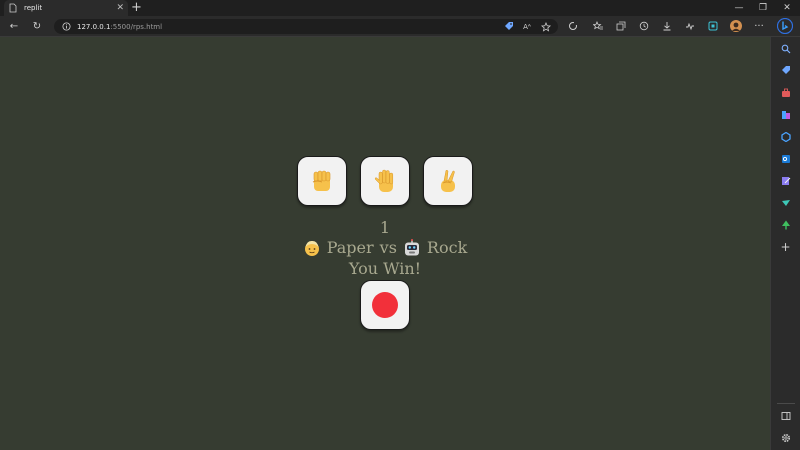 The width and height of the screenshot is (800, 450). What do you see at coordinates (37, 26) in the screenshot?
I see `refresh-button: ↻` at bounding box center [37, 26].